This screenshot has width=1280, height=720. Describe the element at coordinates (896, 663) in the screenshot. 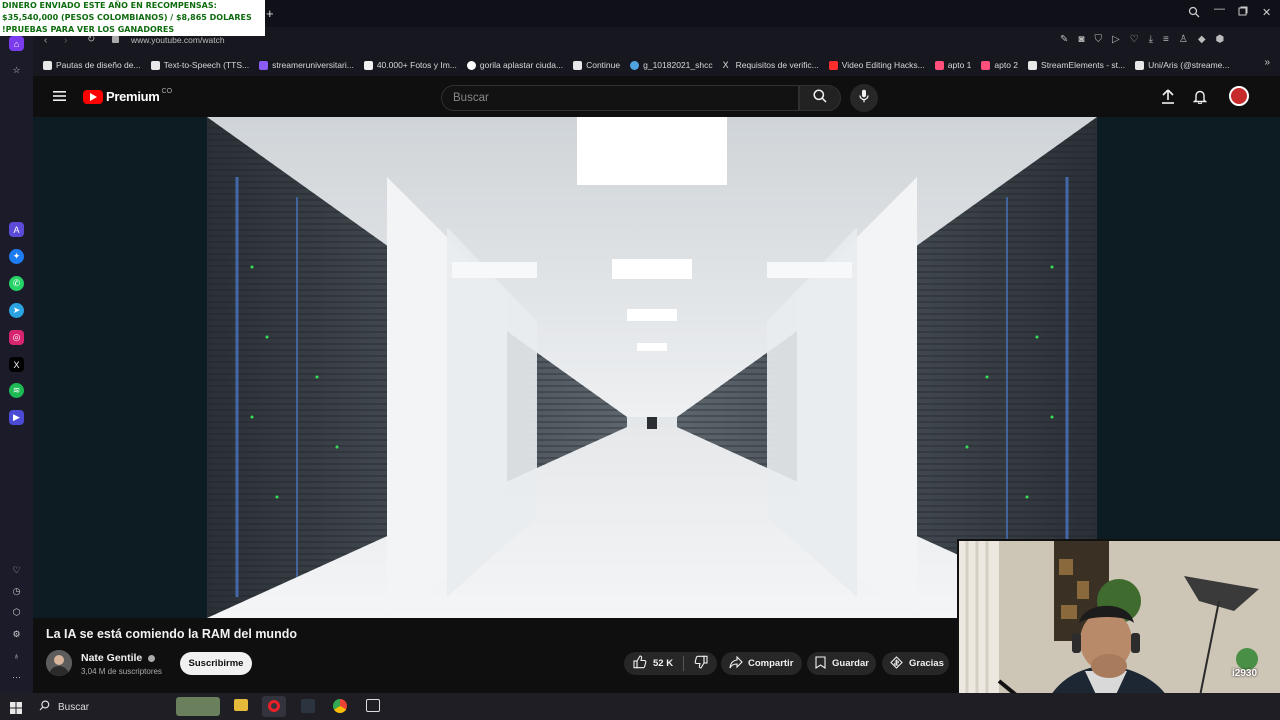

I see `super-thanks-icon` at that location.